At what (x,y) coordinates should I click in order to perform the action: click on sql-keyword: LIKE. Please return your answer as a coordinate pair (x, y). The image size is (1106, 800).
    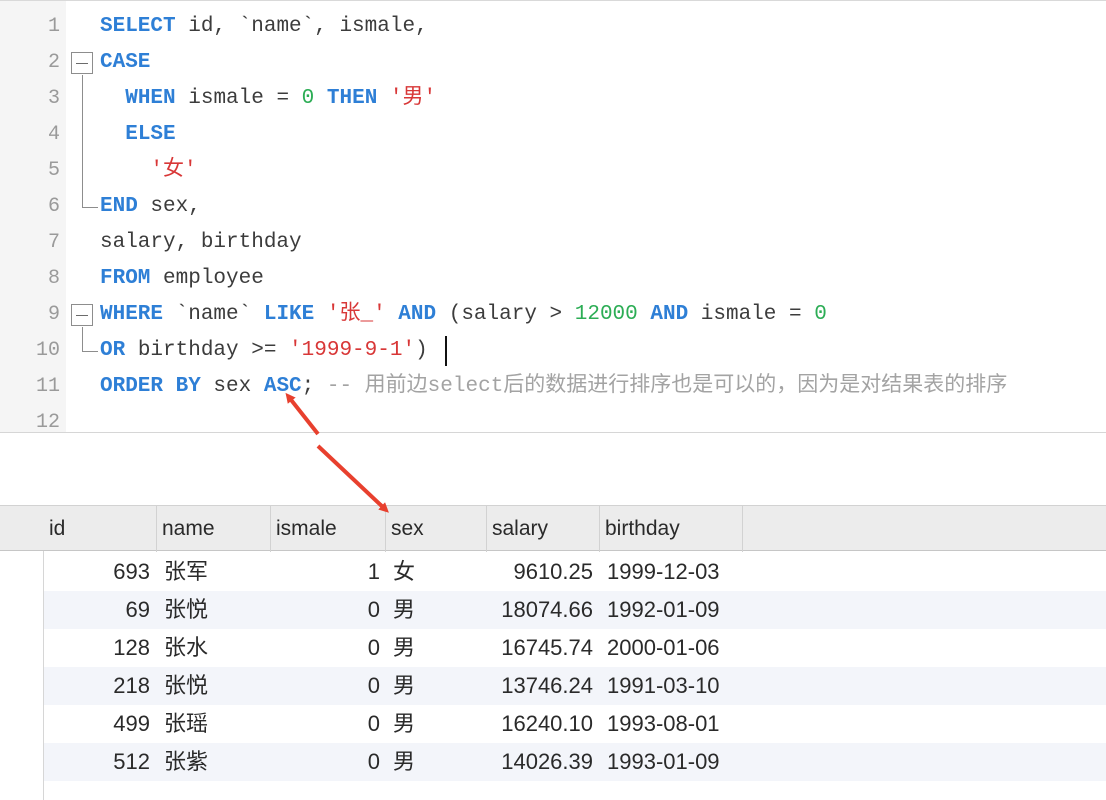
    Looking at the image, I should click on (289, 314).